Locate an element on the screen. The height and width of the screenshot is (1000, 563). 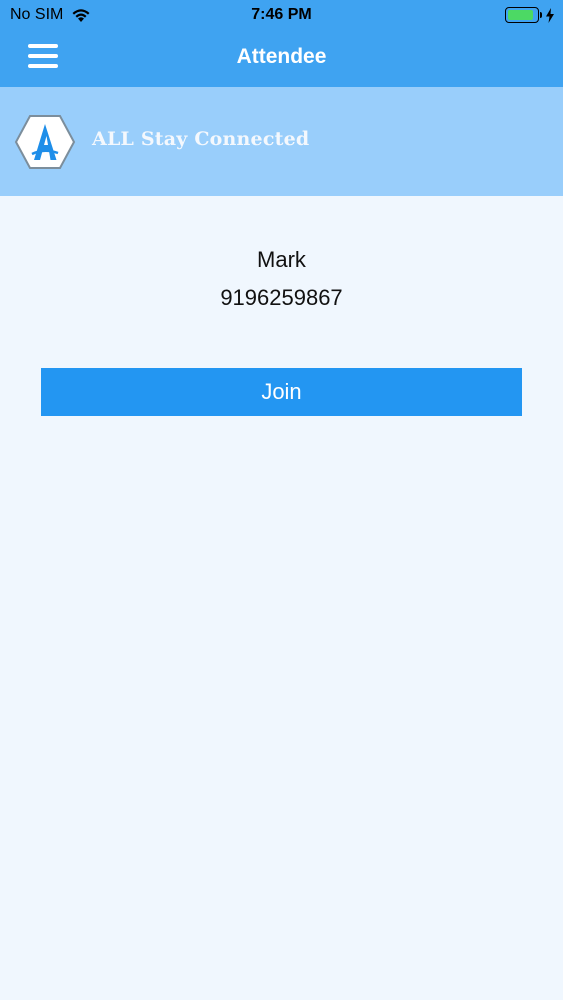
nav-bar: Attendee is located at coordinates (281, 58).